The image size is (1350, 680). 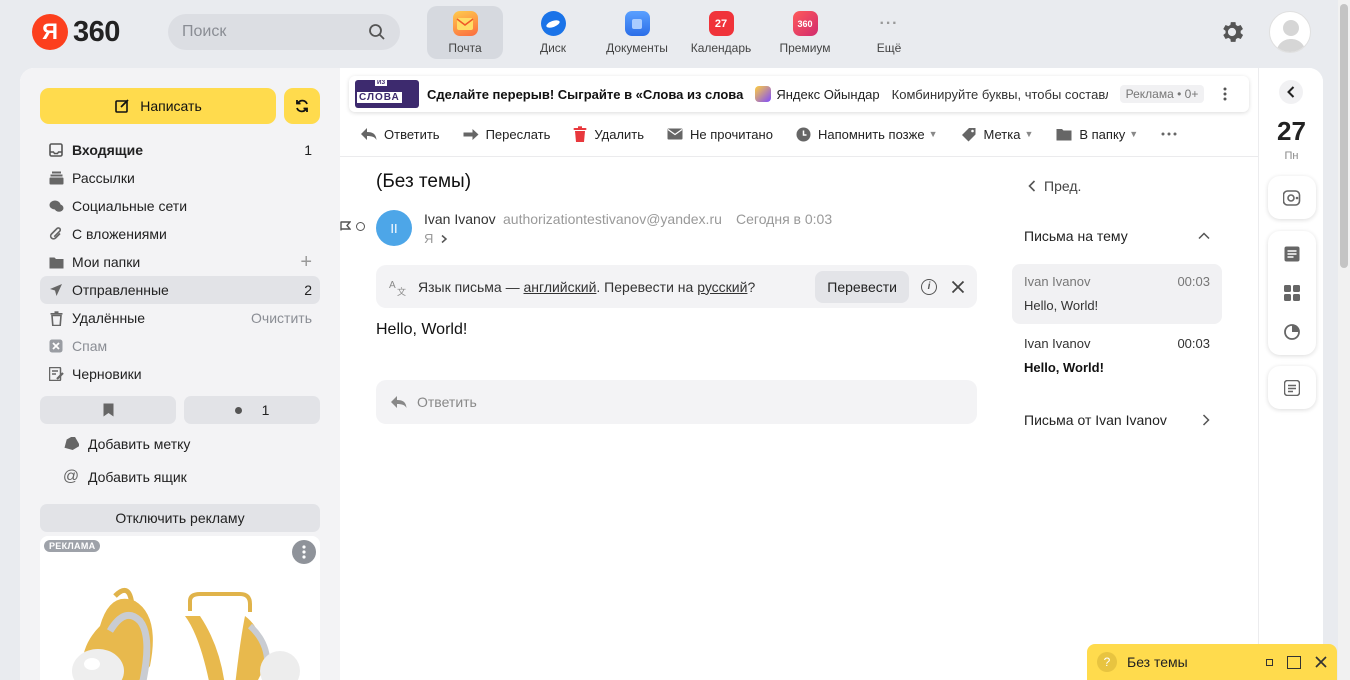 What do you see at coordinates (180, 178) in the screenshot?
I see `folder-newsletters: Рассылки` at bounding box center [180, 178].